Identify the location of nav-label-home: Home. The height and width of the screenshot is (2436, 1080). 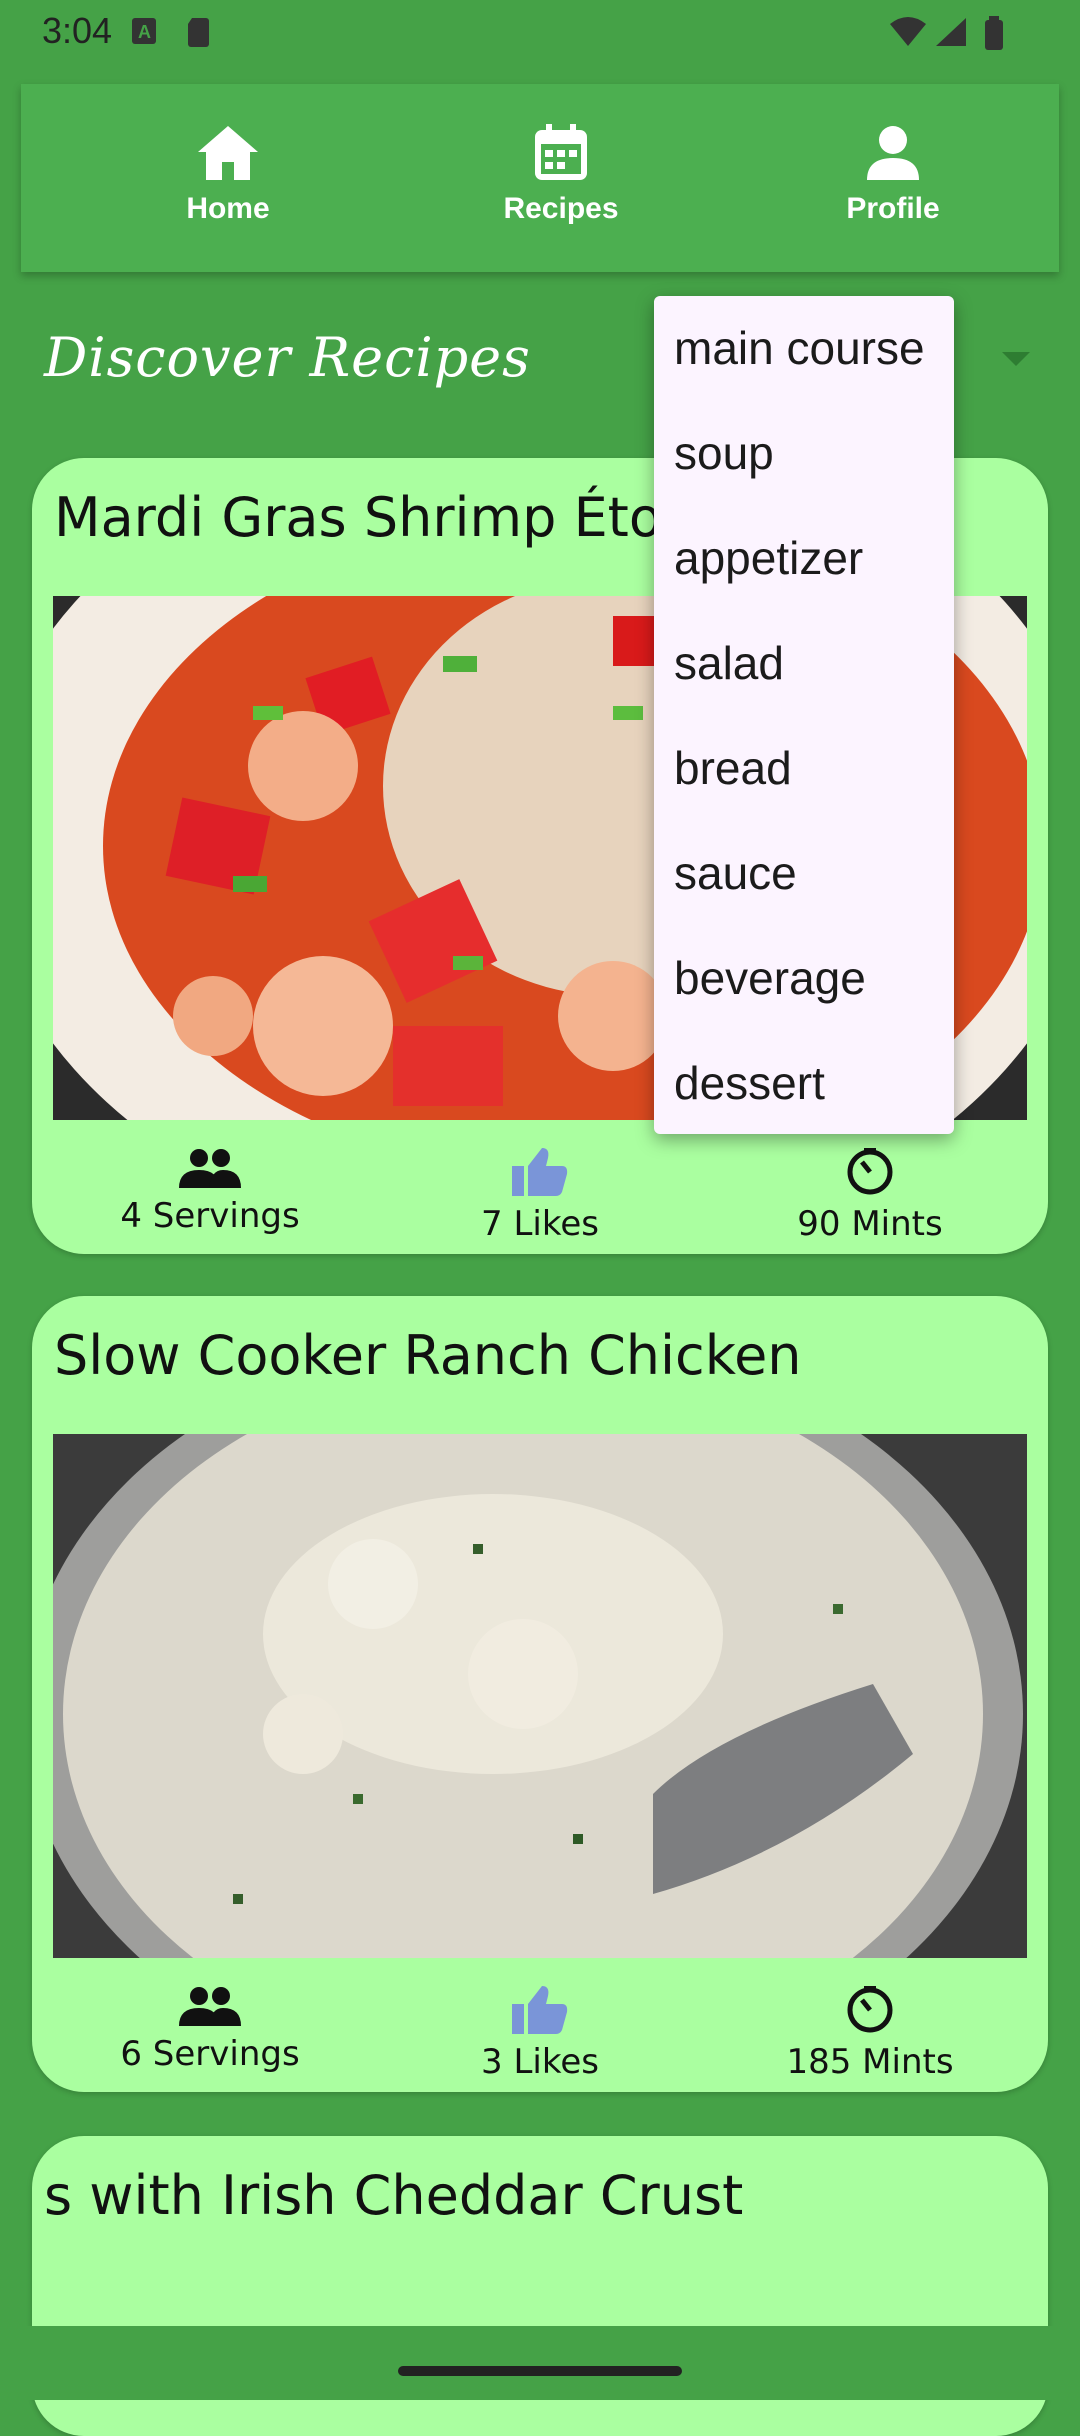
(228, 208).